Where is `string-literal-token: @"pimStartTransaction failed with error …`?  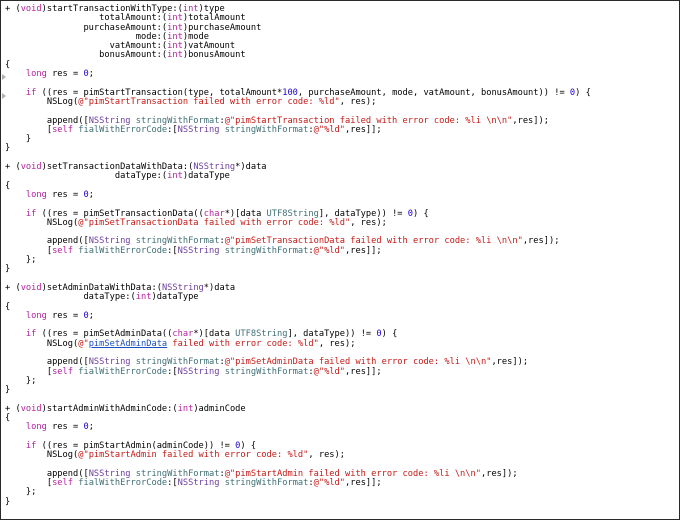 string-literal-token: @"pimStartTransaction failed with error … is located at coordinates (209, 101).